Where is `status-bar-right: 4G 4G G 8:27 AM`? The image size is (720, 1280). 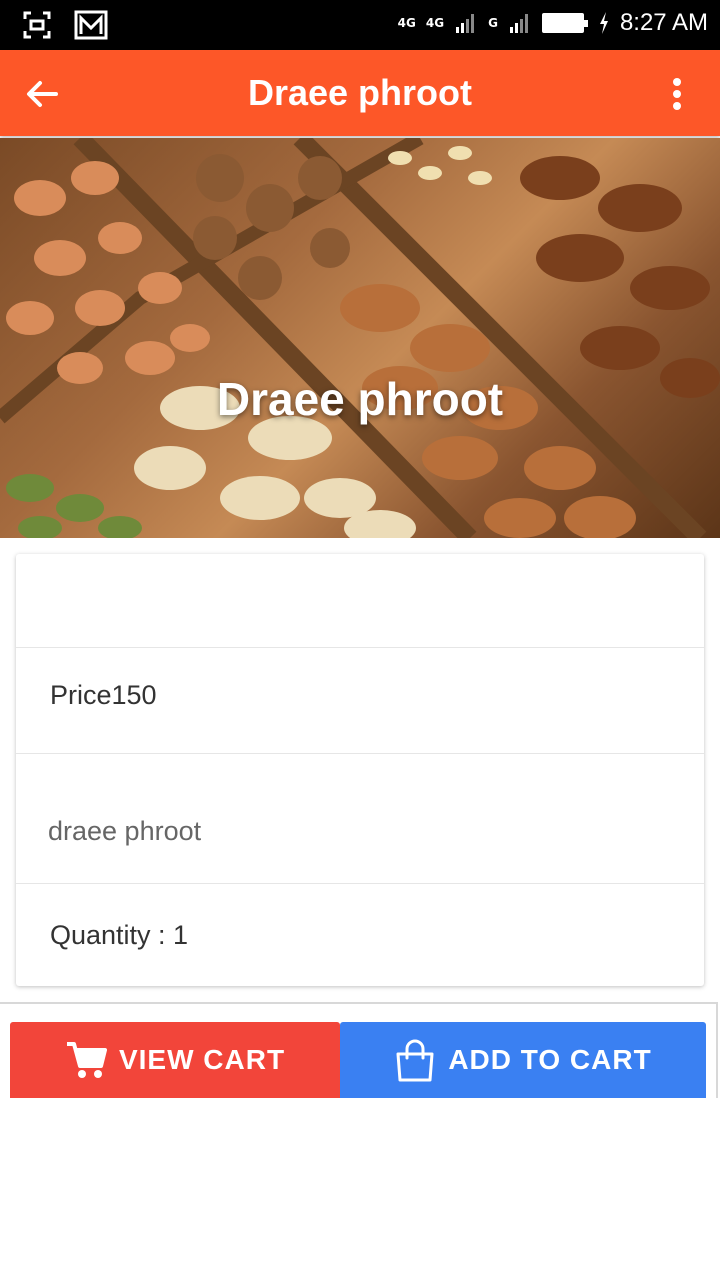 status-bar-right: 4G 4G G 8:27 AM is located at coordinates (553, 23).